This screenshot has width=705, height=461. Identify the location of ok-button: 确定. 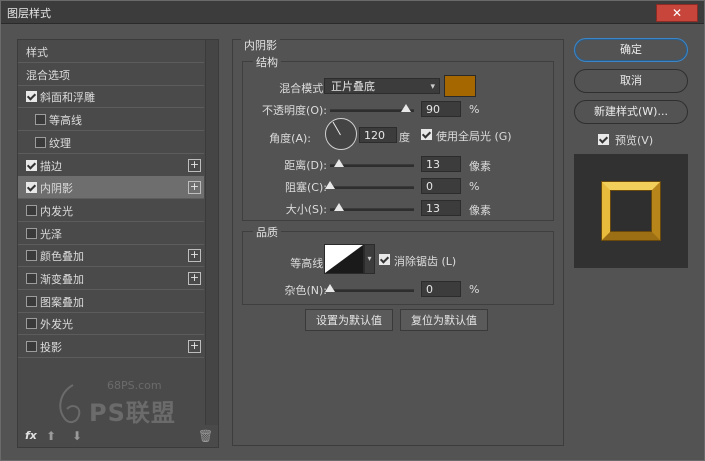
(631, 50).